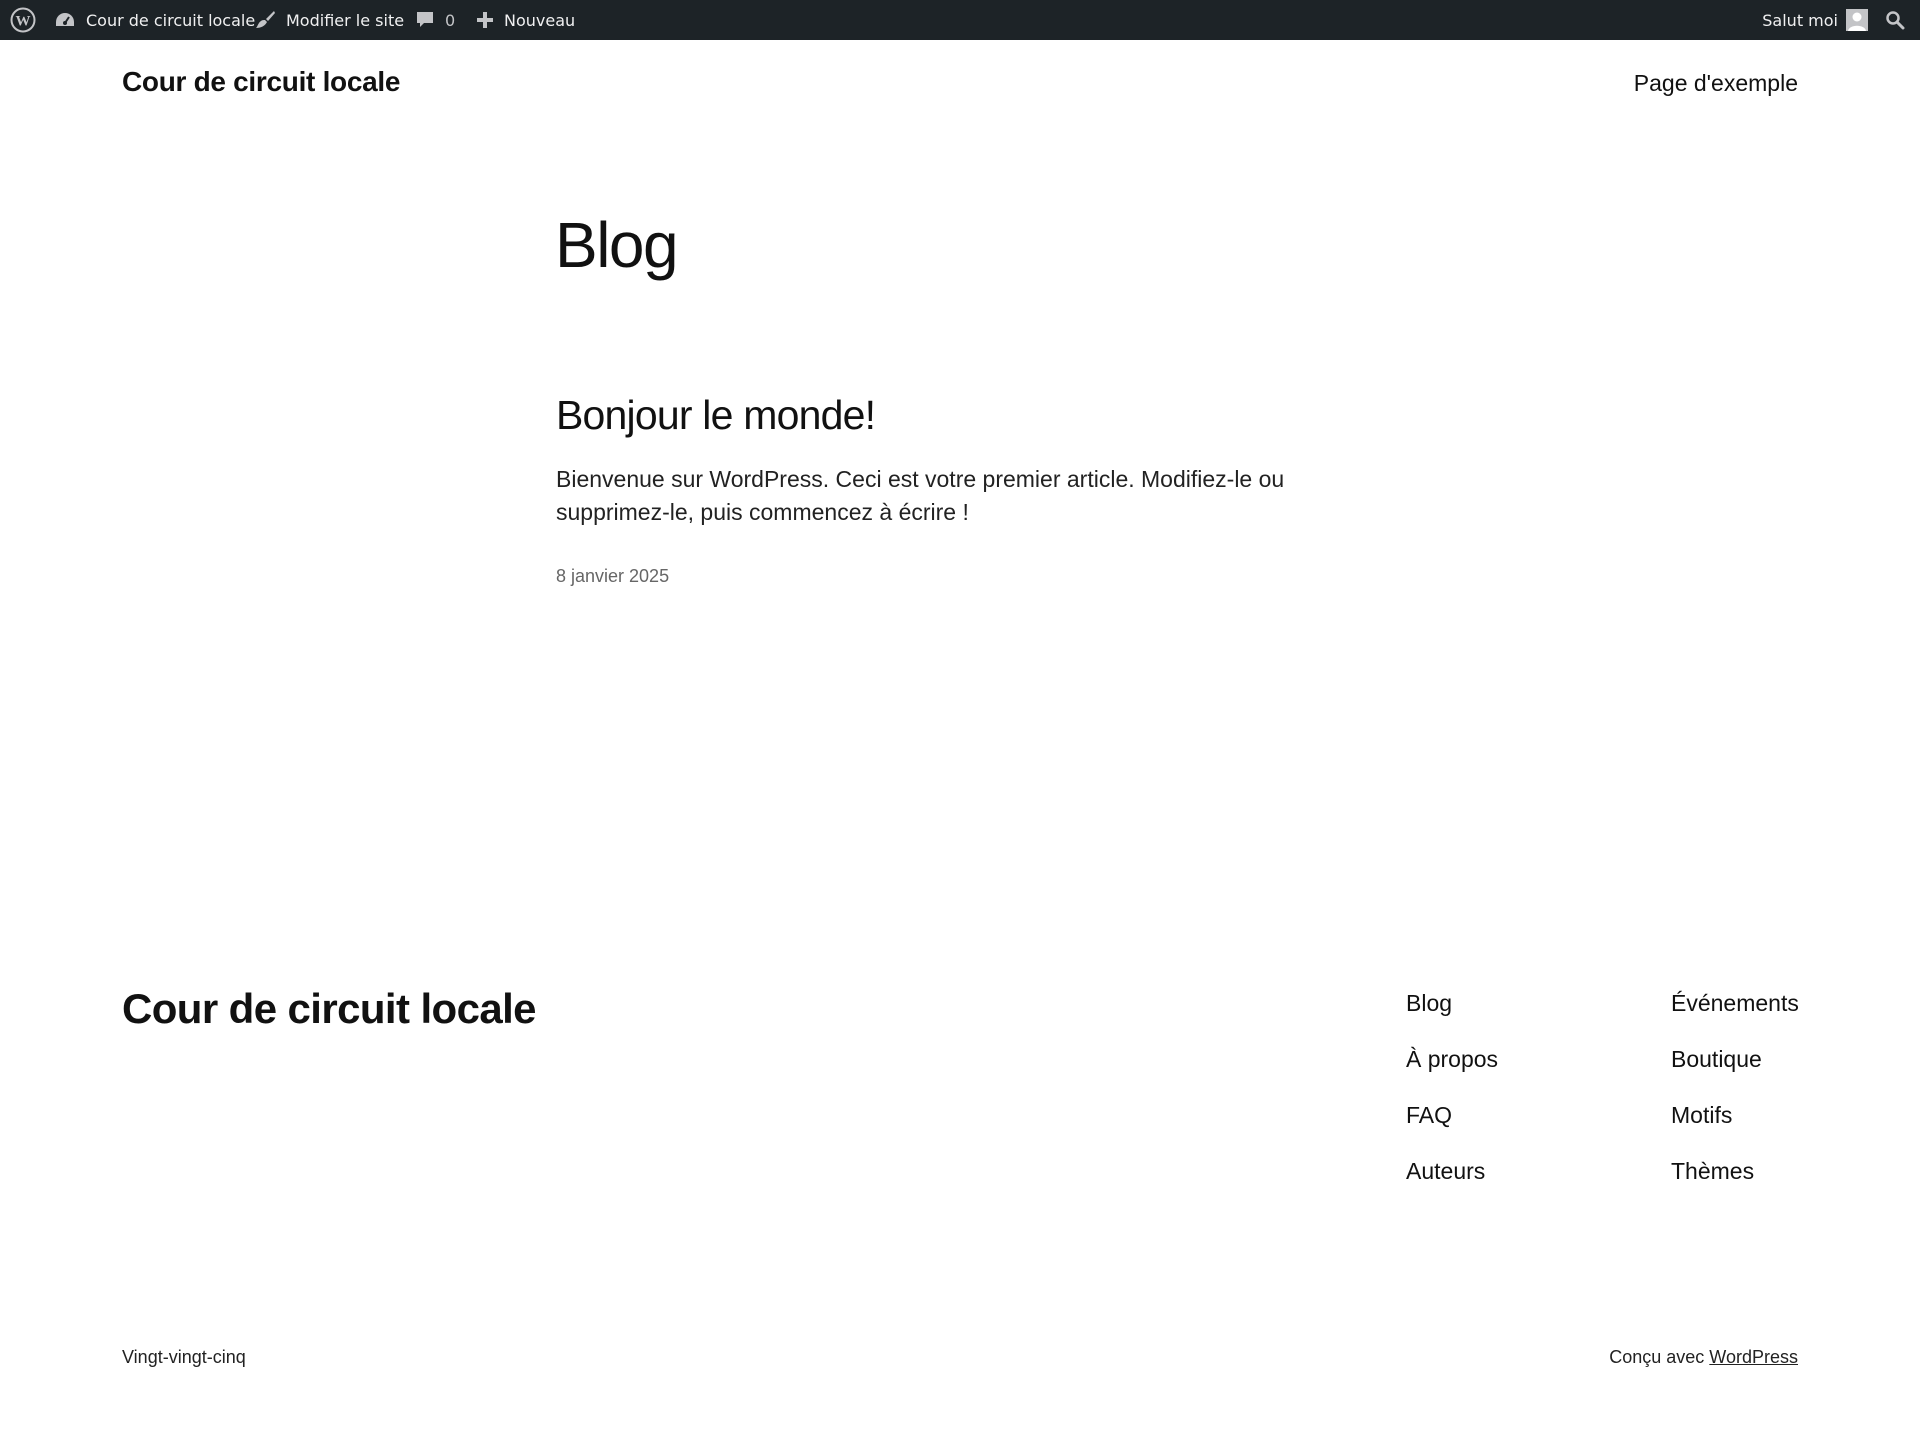  What do you see at coordinates (184, 1357) in the screenshot?
I see `footer-theme-name: Vingt-vingt-cinq` at bounding box center [184, 1357].